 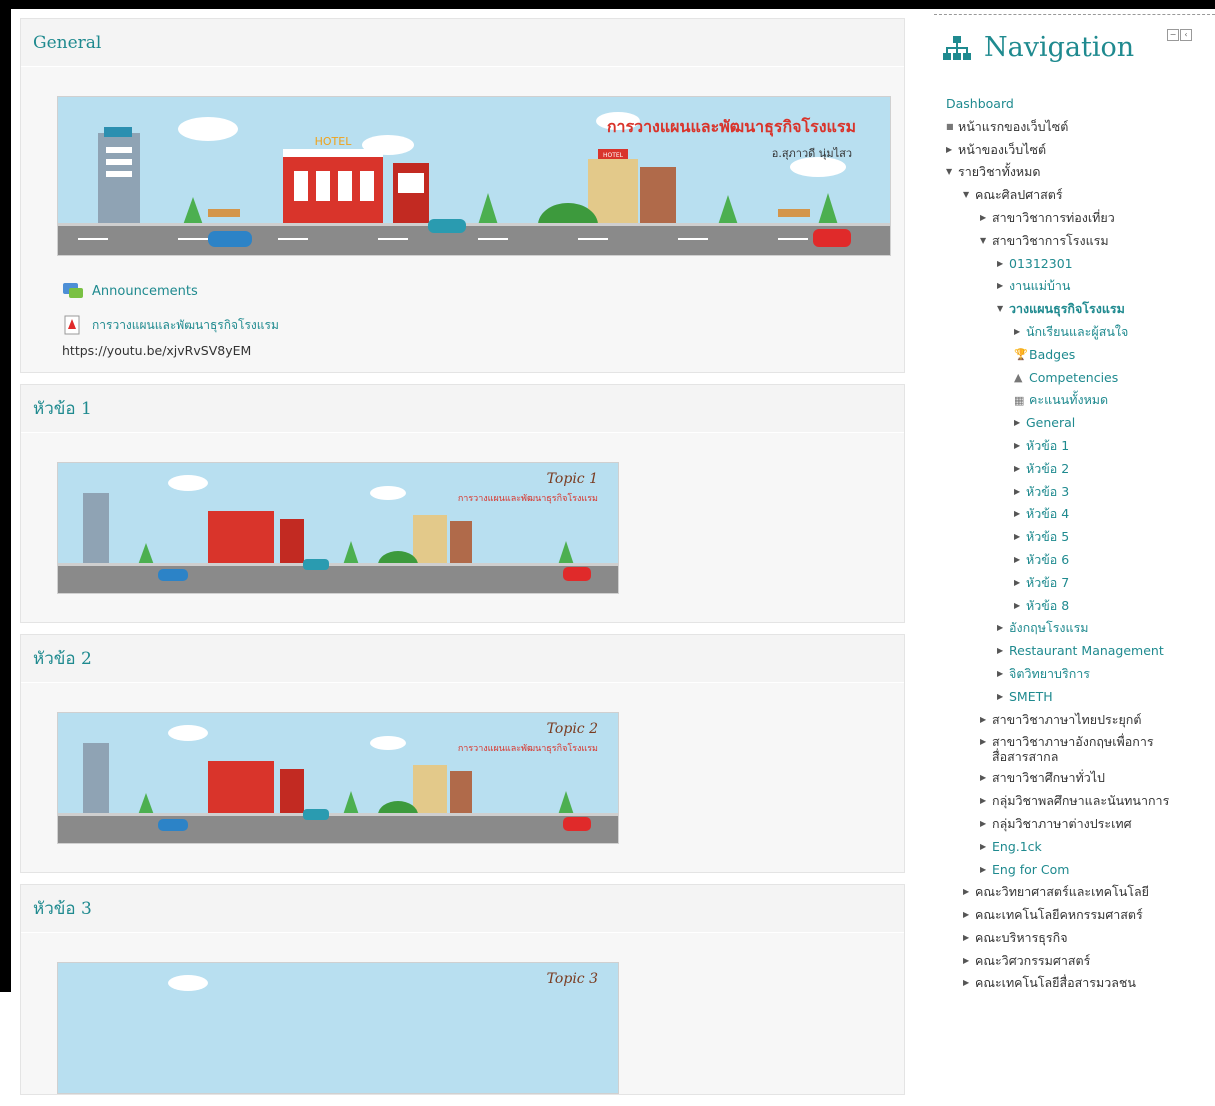 I want to click on nav-item: ▼ รายวิชาทั้งหมด, so click(x=1080, y=172).